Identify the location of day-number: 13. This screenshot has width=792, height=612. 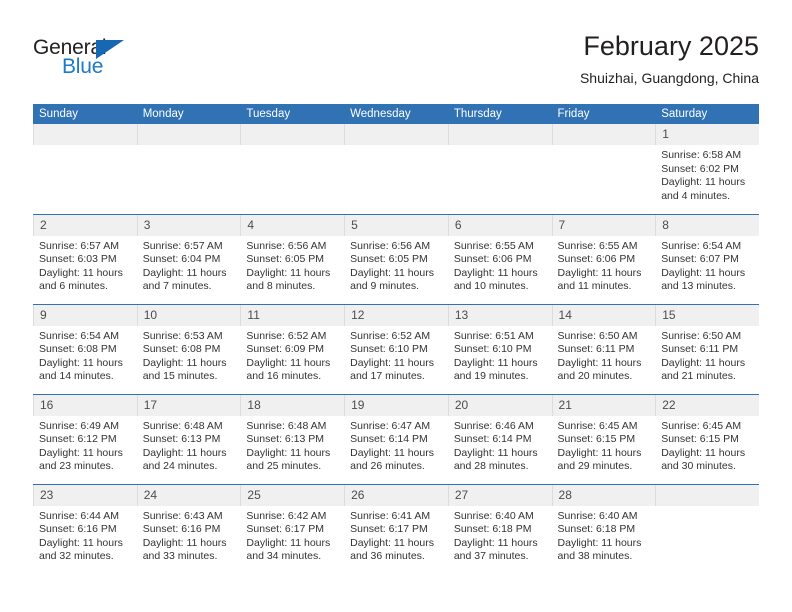
(499, 315).